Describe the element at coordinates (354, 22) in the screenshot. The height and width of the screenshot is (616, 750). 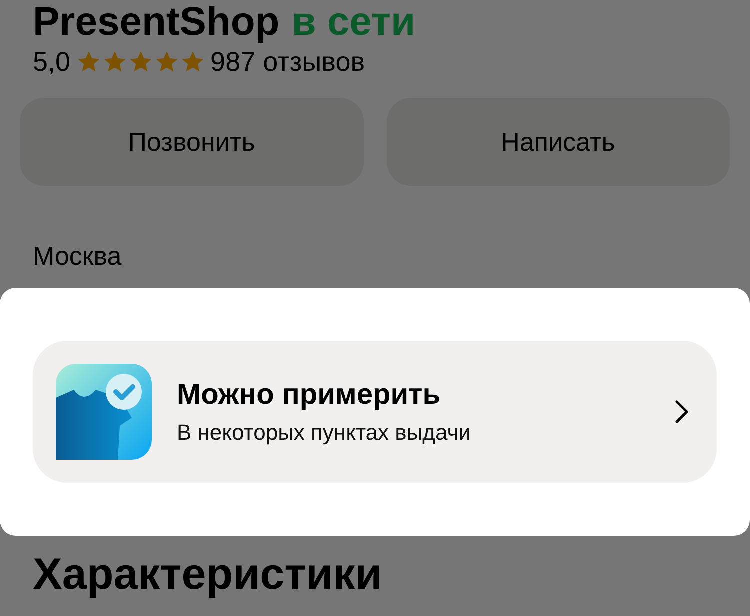
I see `online-status: в сети` at that location.